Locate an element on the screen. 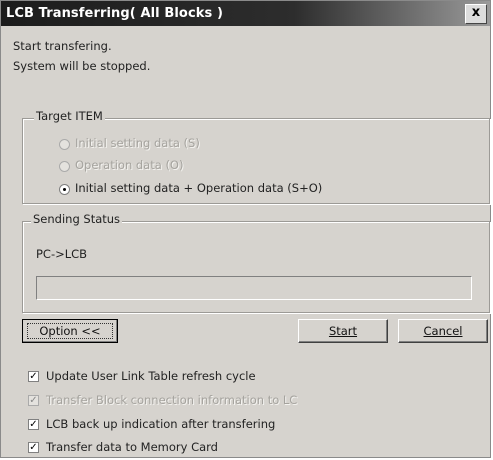 This screenshot has width=493, height=460. cancel-button: Cancel is located at coordinates (443, 331).